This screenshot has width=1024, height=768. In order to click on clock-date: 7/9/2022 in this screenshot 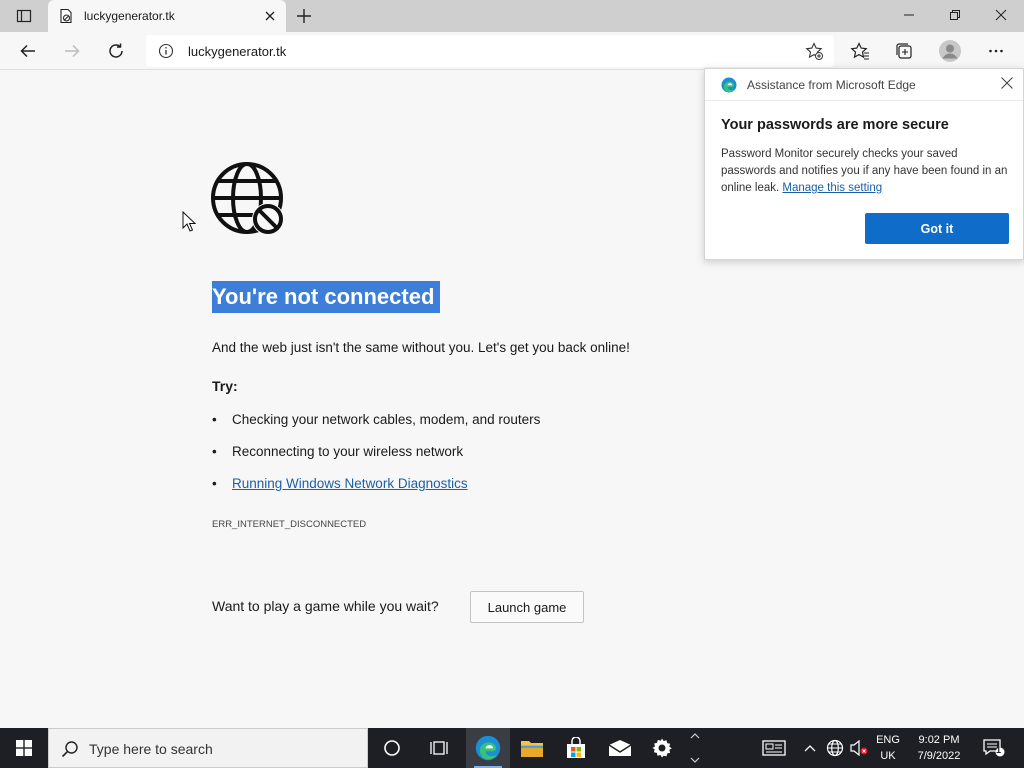, I will do `click(939, 756)`.